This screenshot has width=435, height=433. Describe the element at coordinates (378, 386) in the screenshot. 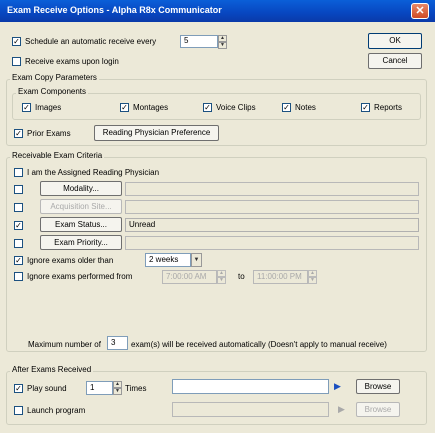

I see `sound-browse-button: Browse` at that location.